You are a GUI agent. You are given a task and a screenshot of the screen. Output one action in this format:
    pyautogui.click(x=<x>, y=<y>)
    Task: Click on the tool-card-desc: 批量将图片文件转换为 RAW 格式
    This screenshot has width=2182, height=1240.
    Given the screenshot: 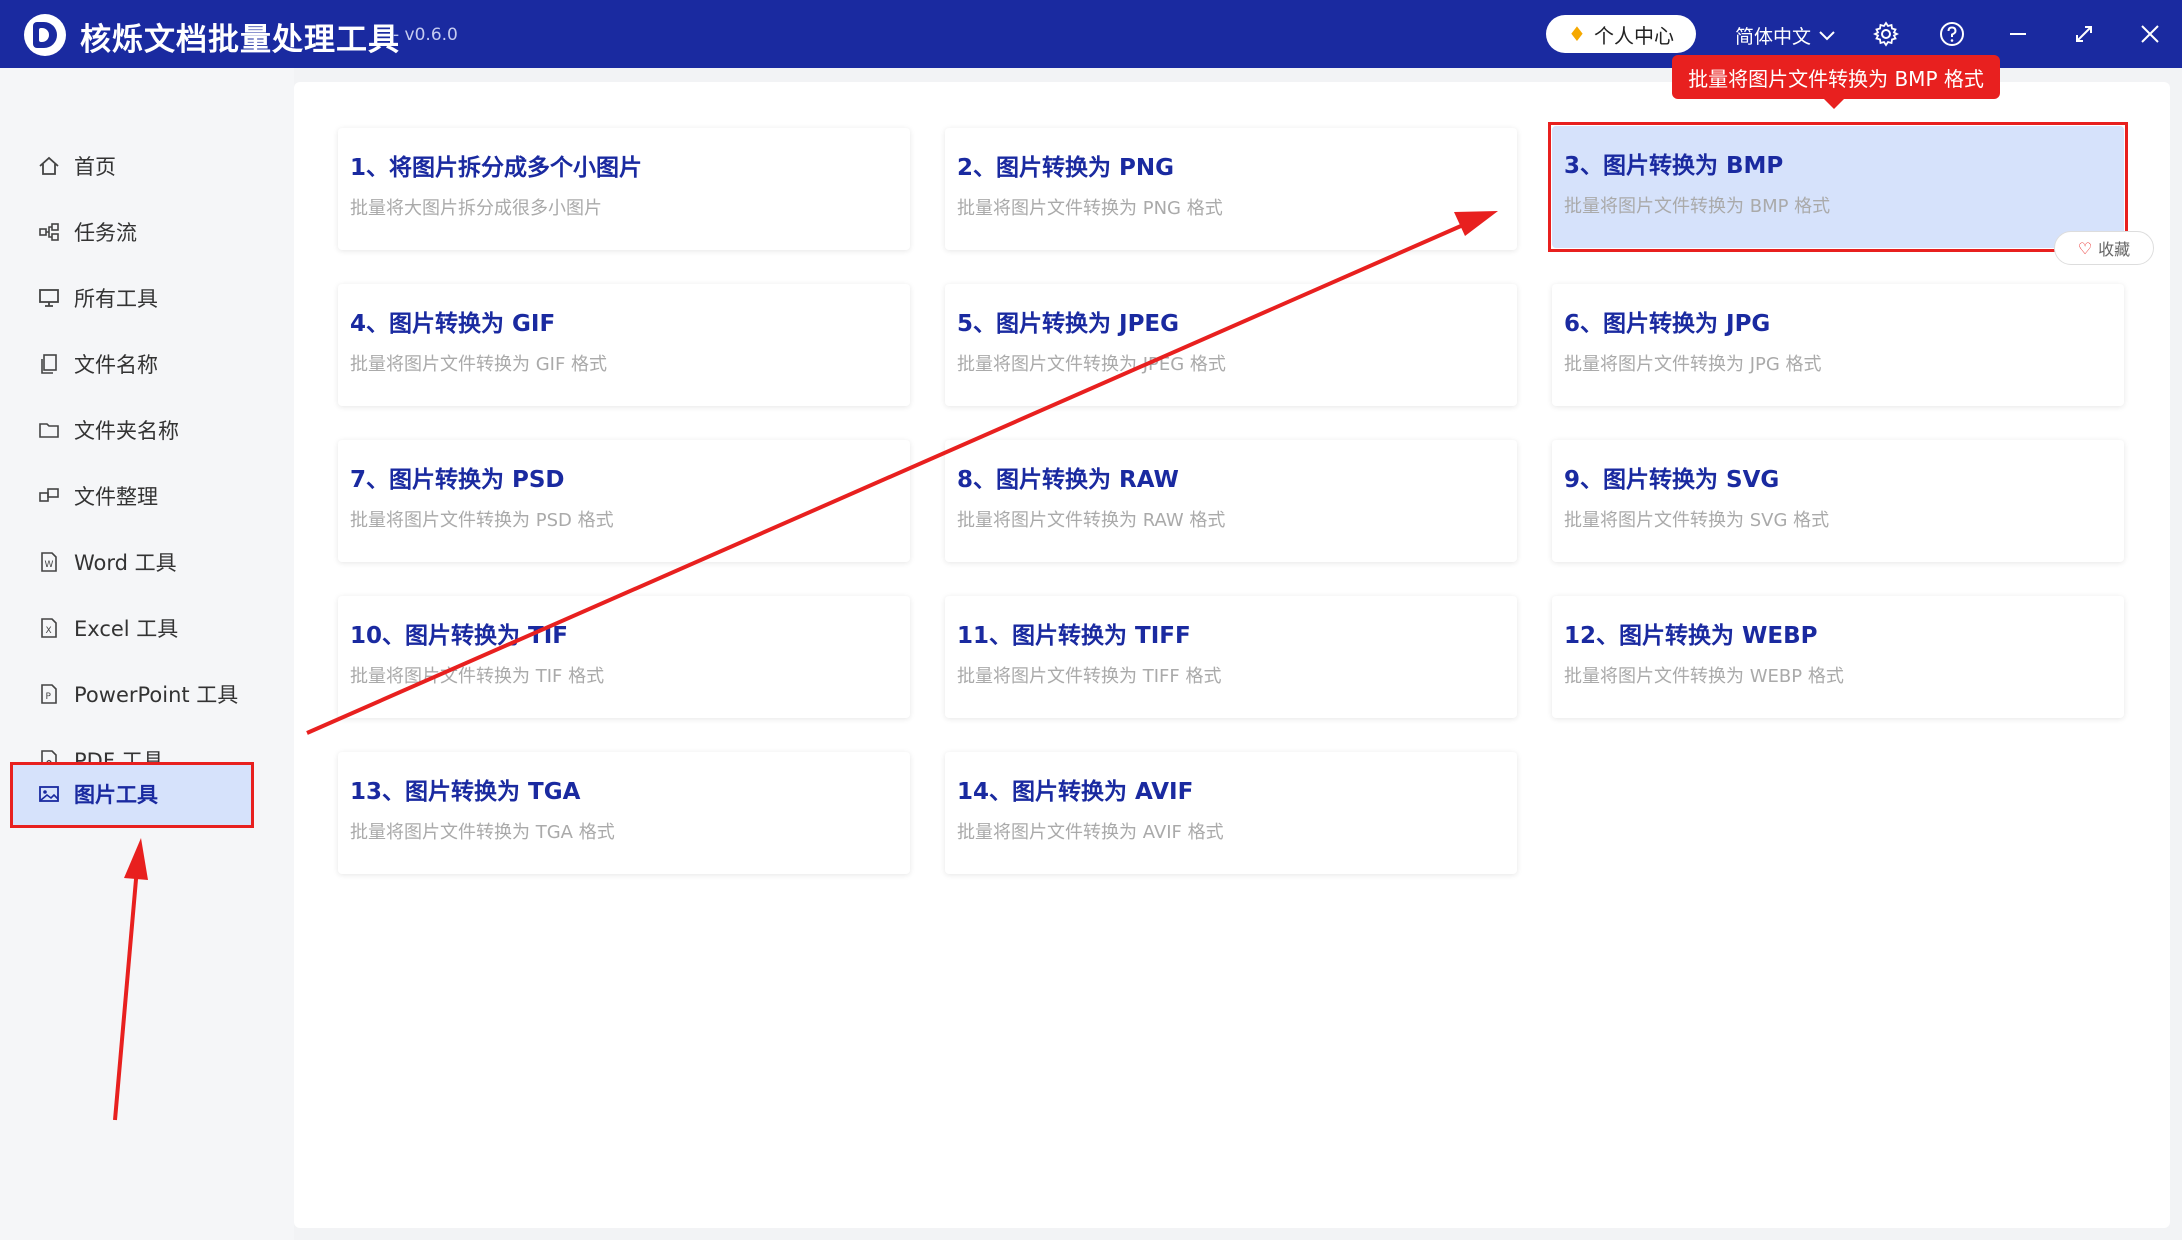 What is the action you would take?
    pyautogui.click(x=1091, y=520)
    